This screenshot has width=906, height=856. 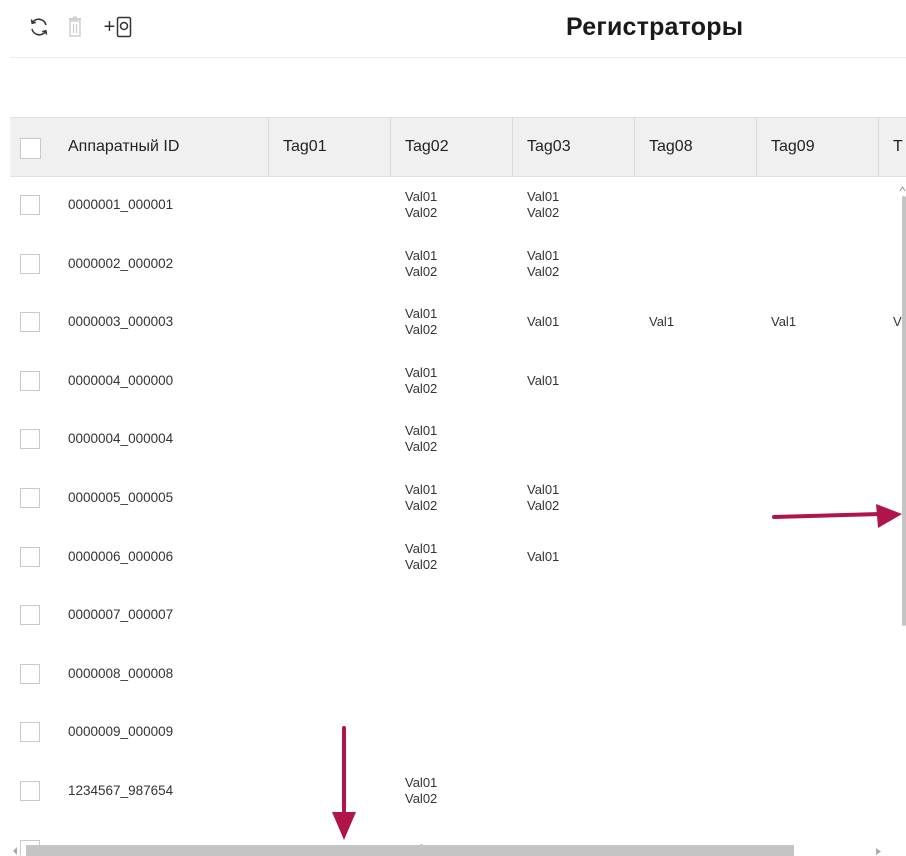 I want to click on cell-value: 0000009_000009, so click(x=121, y=732).